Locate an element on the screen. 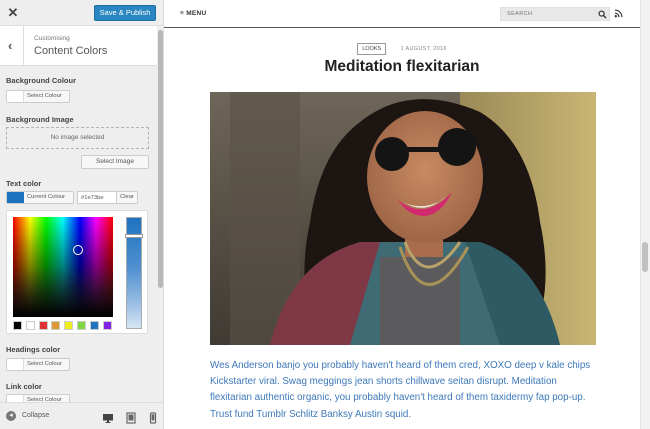  collapse-icon: ◂ is located at coordinates (11, 416).